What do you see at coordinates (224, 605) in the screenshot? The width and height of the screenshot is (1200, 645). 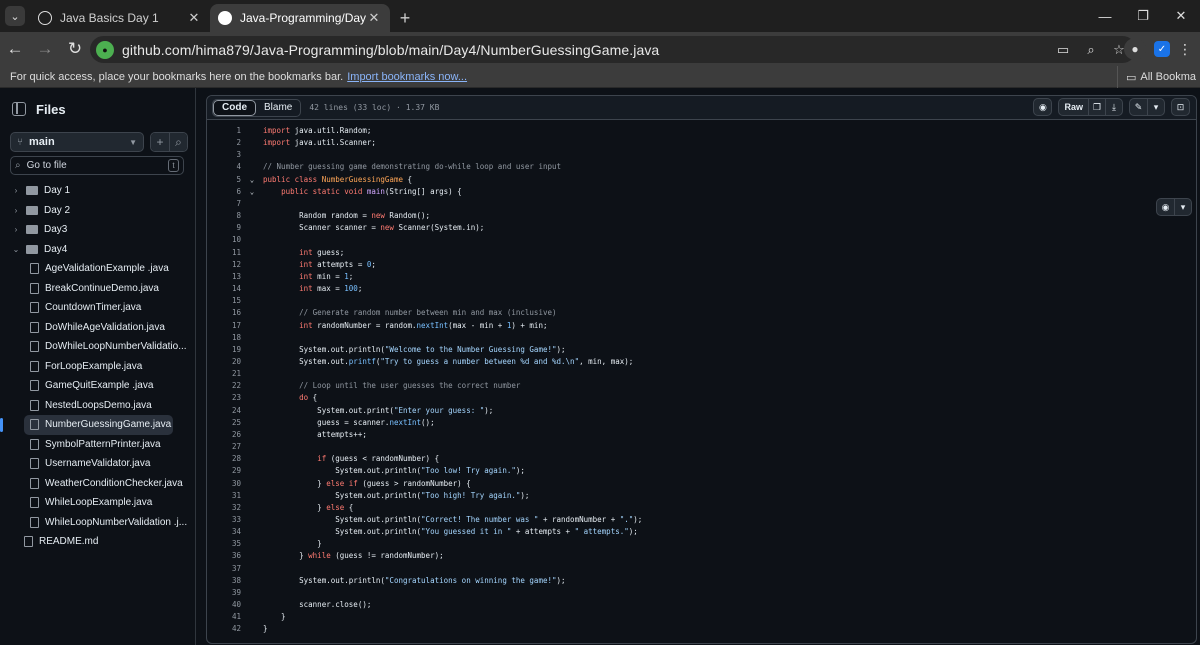 I see `line-number: 40` at bounding box center [224, 605].